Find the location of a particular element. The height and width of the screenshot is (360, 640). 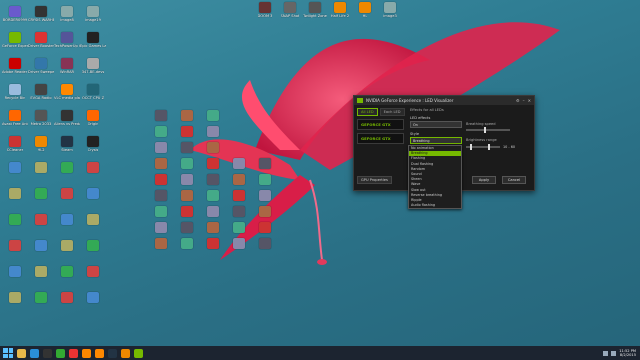

slider-knob is located at coordinates (485, 130).